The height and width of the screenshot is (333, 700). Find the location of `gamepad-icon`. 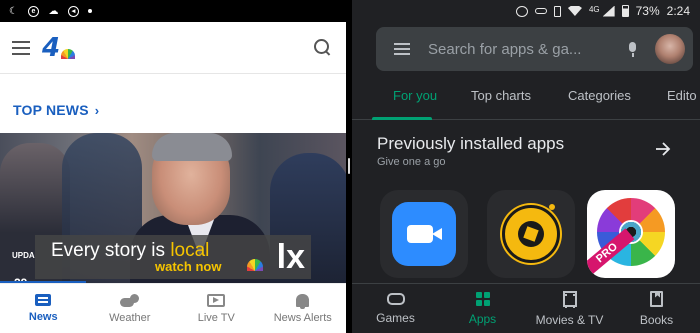

gamepad-icon is located at coordinates (395, 298).